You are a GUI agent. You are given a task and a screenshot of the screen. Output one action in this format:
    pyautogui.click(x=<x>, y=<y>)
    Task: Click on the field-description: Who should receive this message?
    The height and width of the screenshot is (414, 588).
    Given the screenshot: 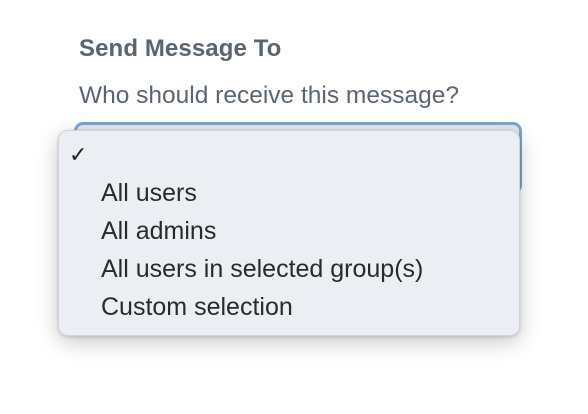 What is the action you would take?
    pyautogui.click(x=269, y=95)
    